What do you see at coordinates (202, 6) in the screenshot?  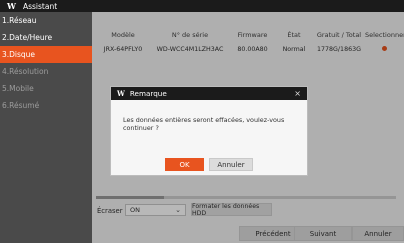 I see `title-bar: W Assistant` at bounding box center [202, 6].